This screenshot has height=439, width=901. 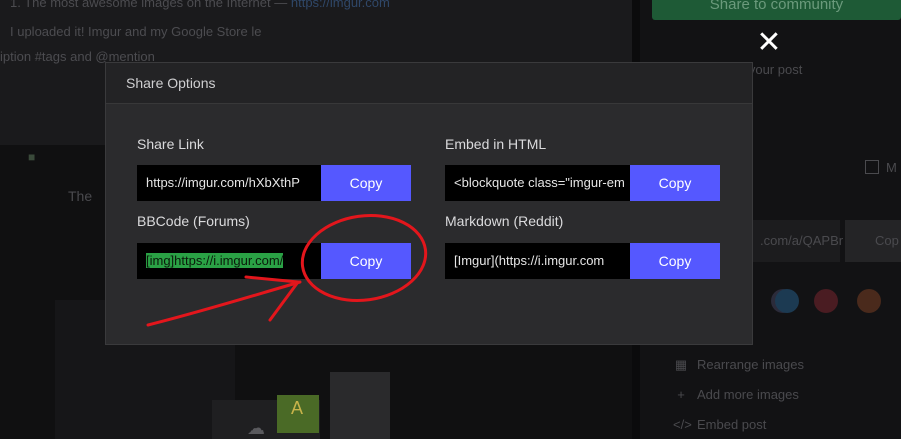 I want to click on reddit-icon, so click(x=869, y=301).